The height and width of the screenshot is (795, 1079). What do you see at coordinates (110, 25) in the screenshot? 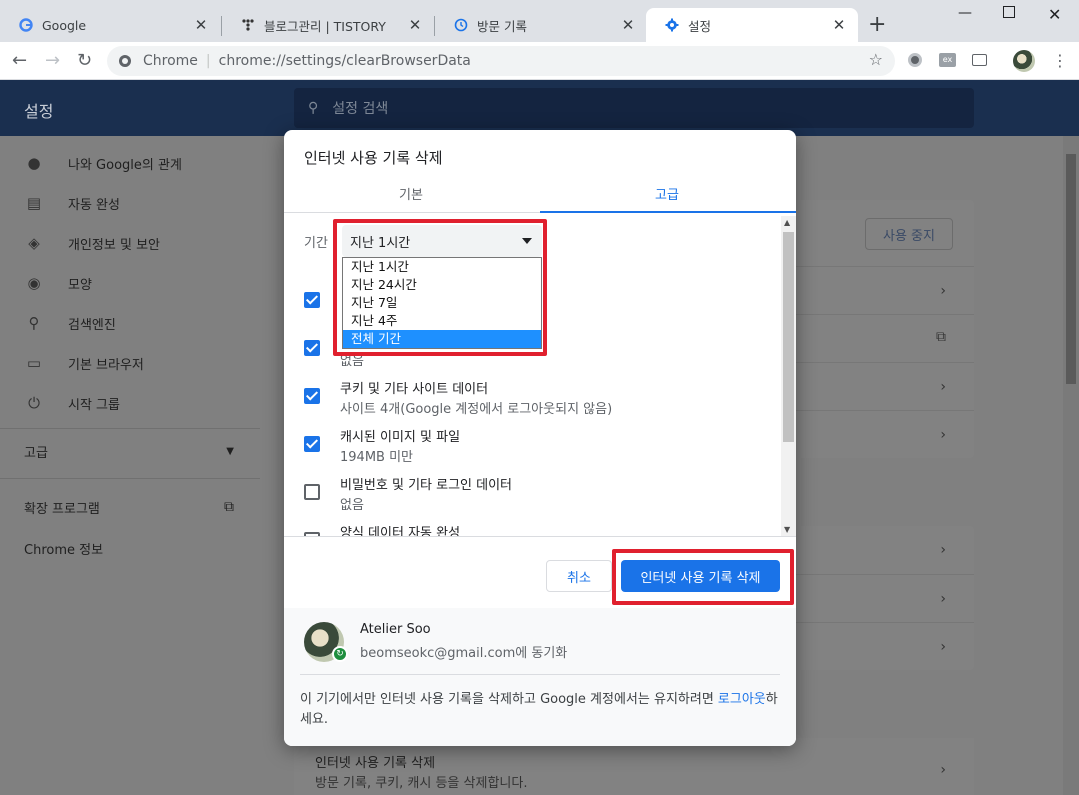
I see `tab-google: Google ✕` at bounding box center [110, 25].